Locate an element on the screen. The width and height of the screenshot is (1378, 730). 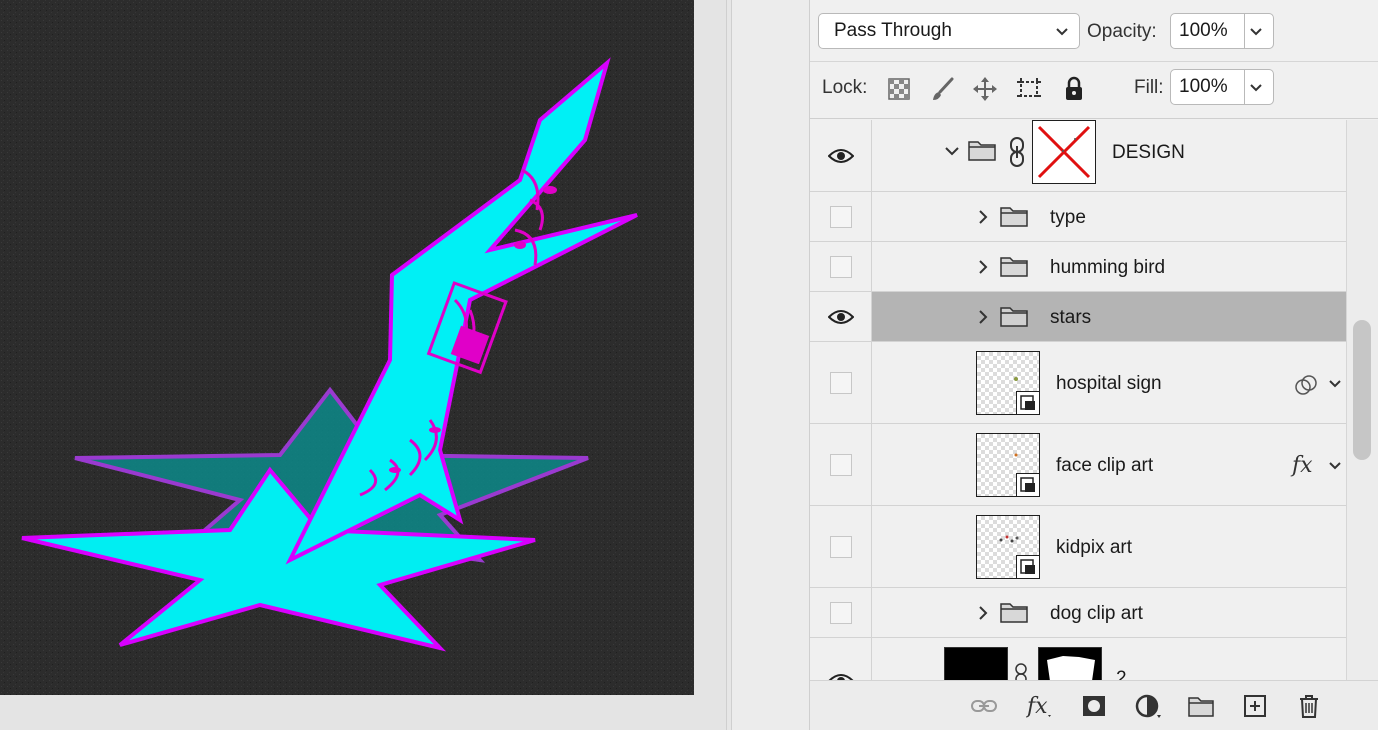
layer-row-stars: stars is located at coordinates (1078, 317).